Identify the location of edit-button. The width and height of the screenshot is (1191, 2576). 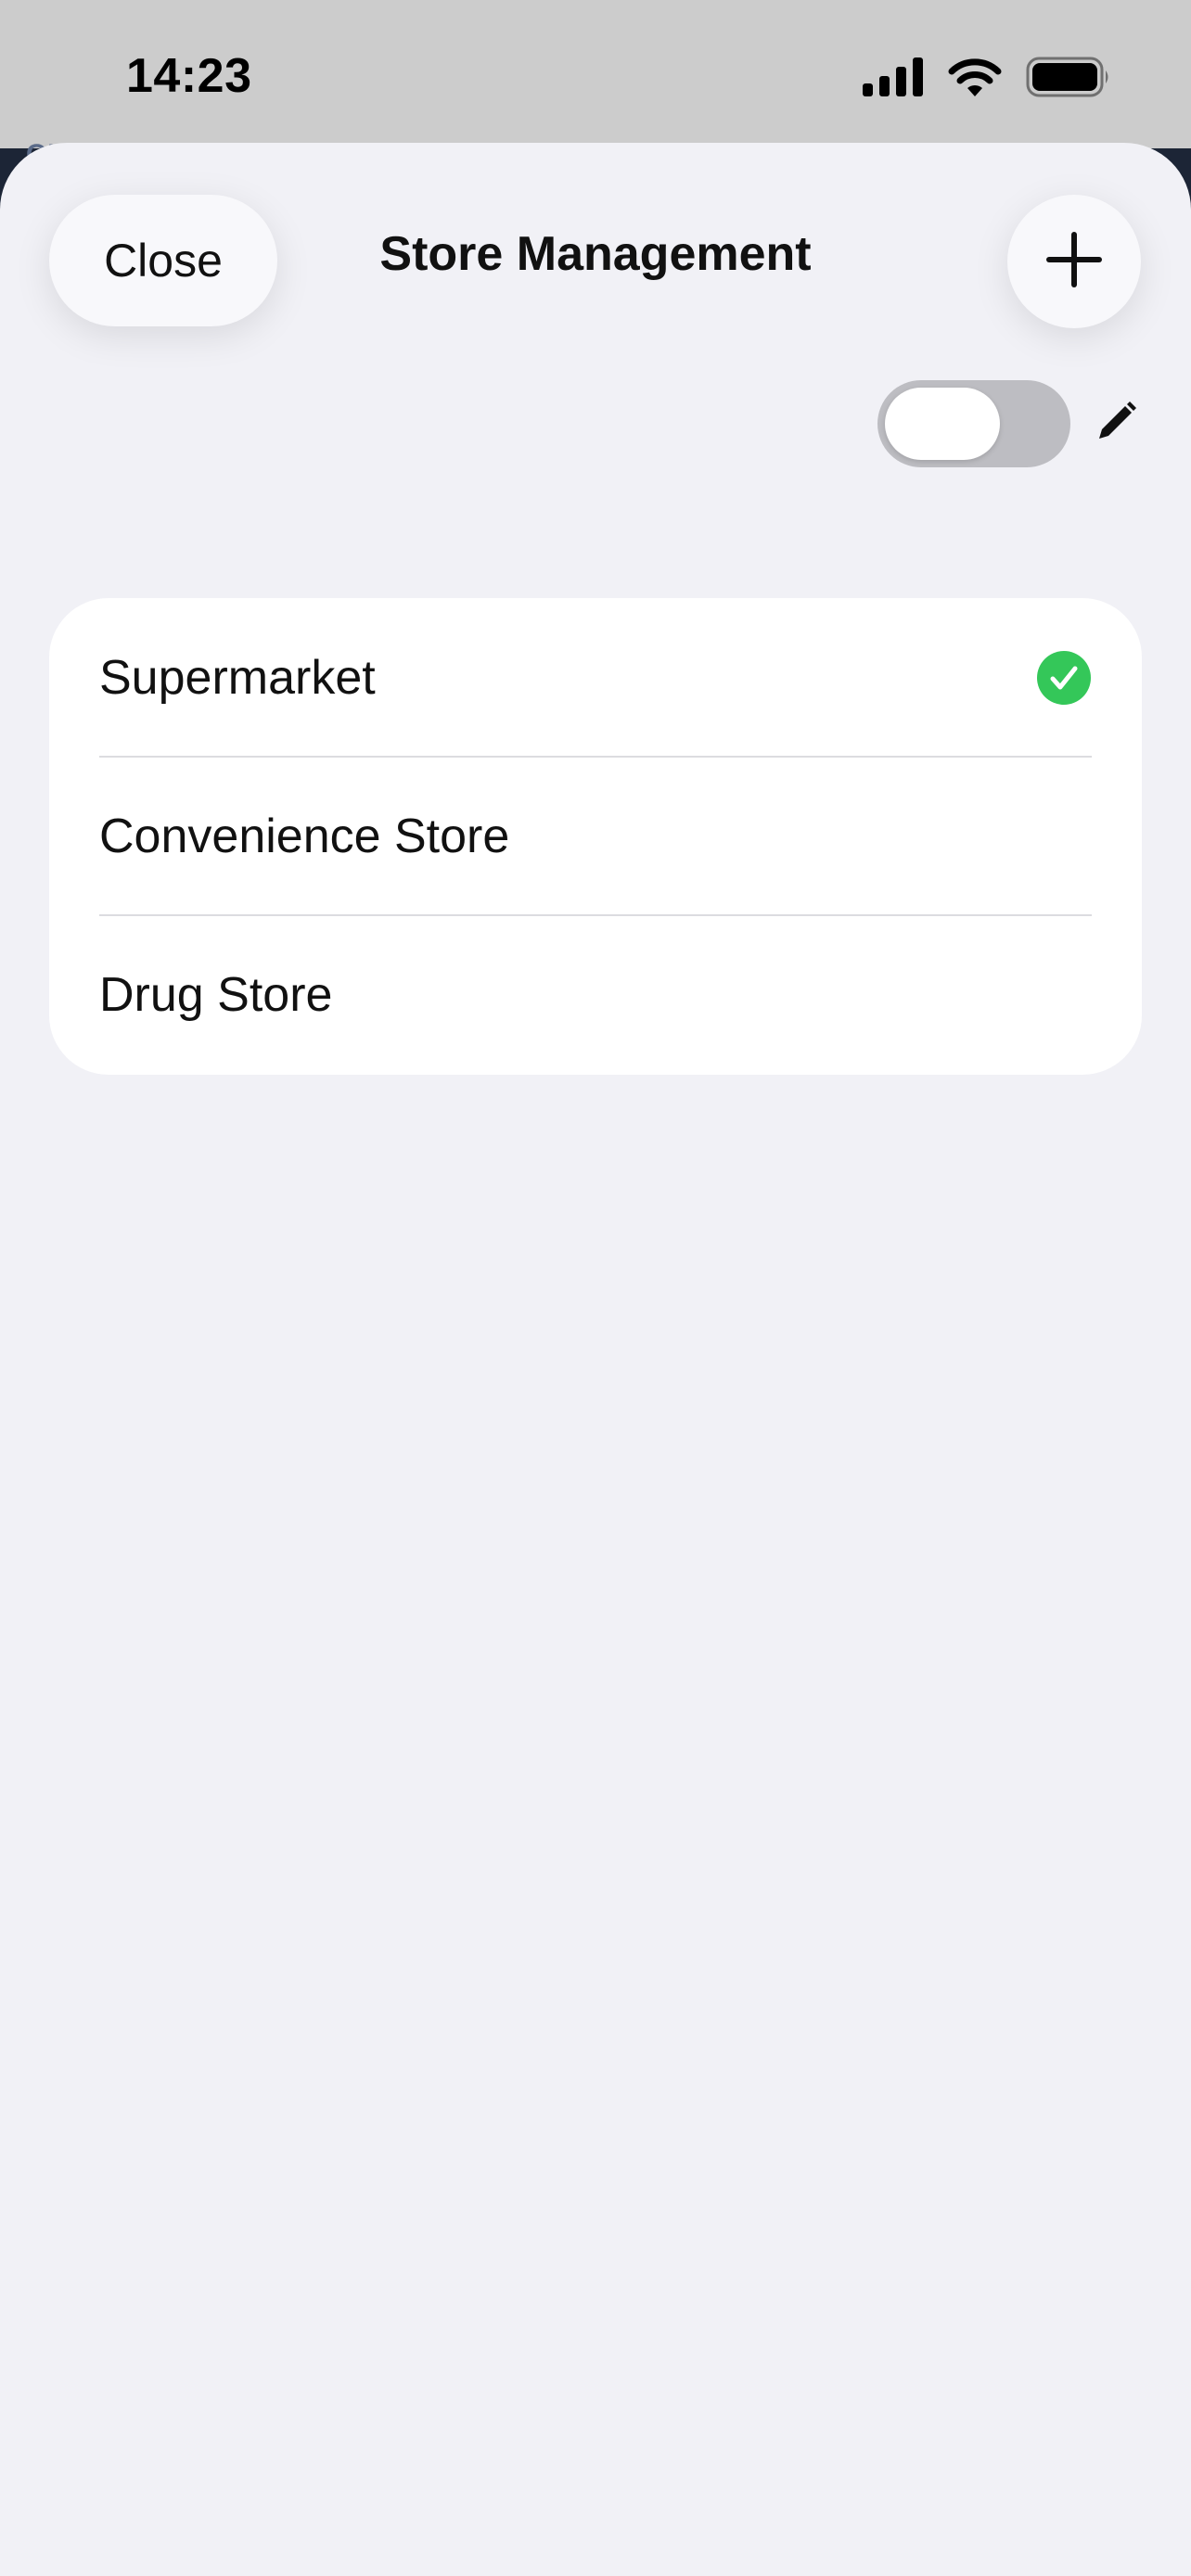
(1116, 424).